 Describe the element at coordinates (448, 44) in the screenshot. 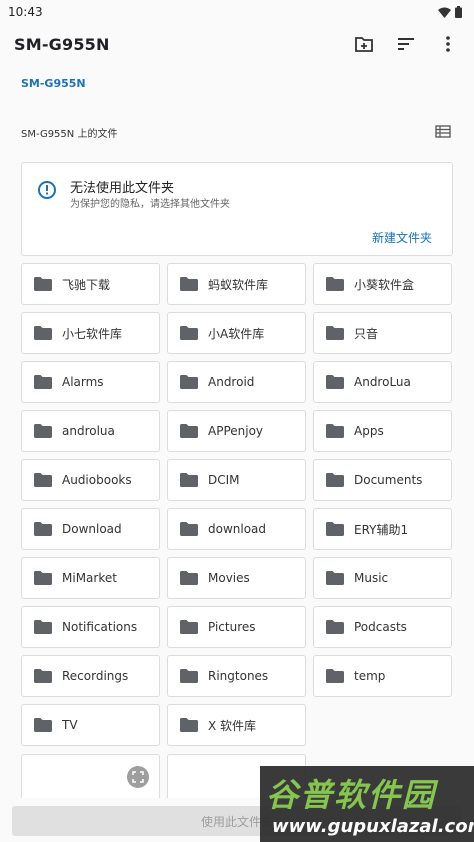

I see `more-options-icon` at that location.